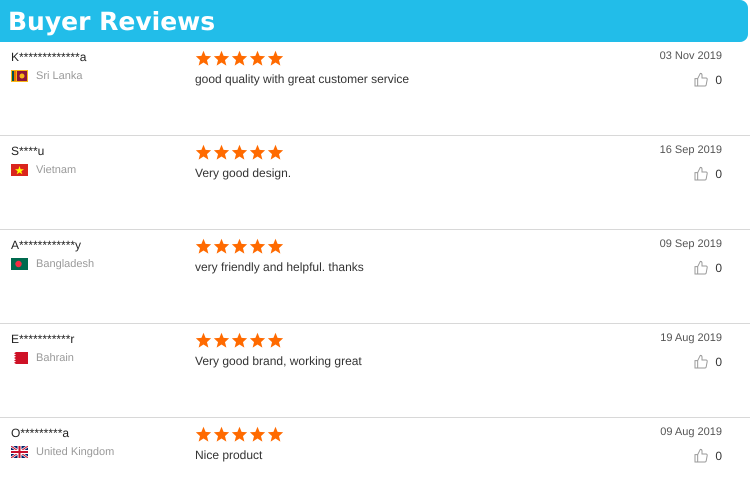  Describe the element at coordinates (279, 361) in the screenshot. I see `review-text: Very good brand, working great` at that location.